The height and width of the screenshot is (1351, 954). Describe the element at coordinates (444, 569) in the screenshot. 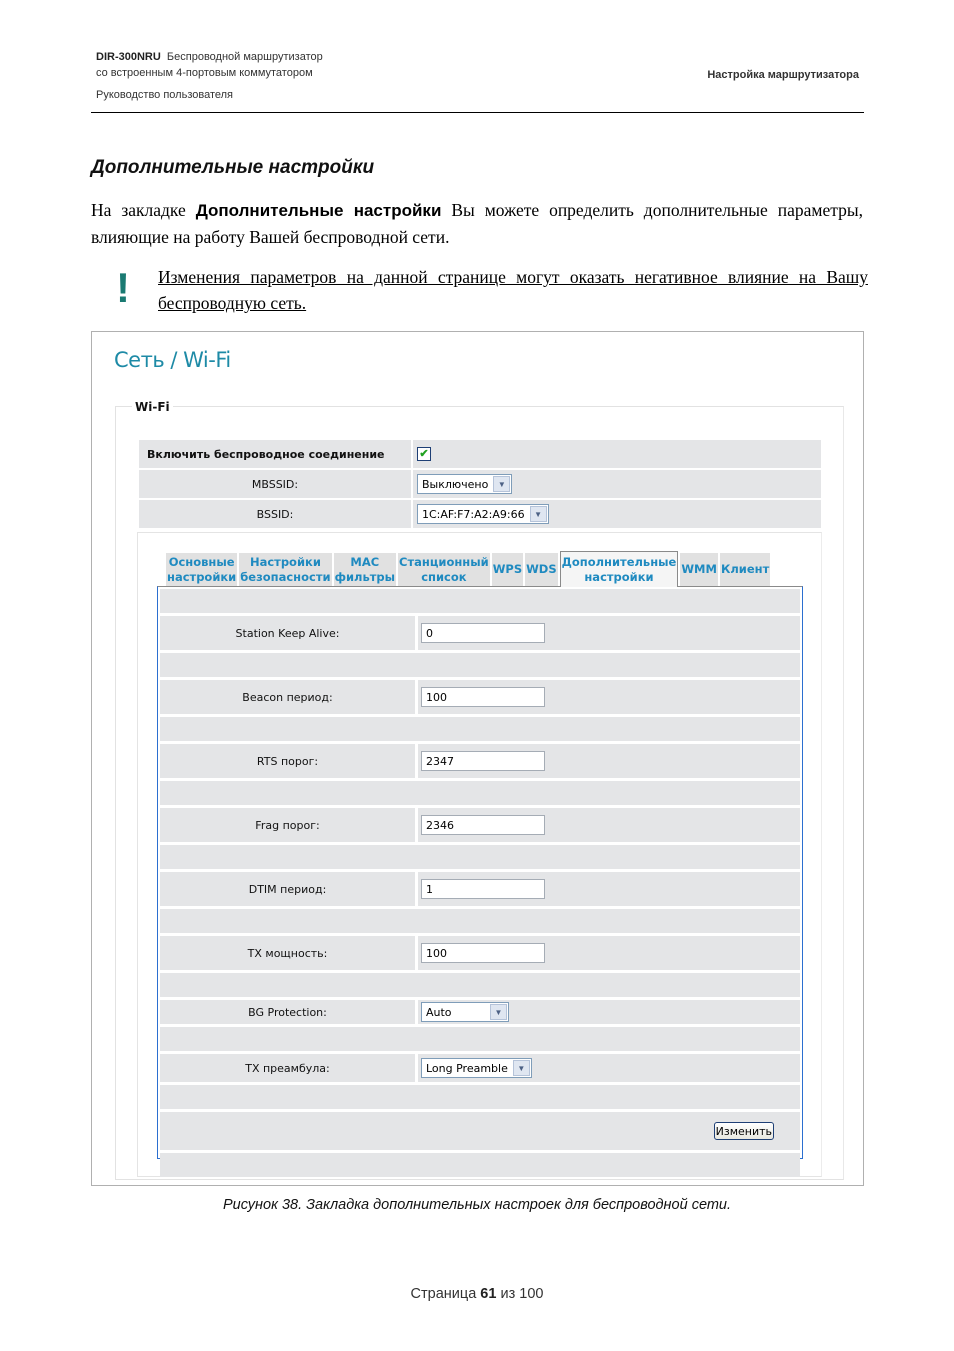

I see `tab-station-list: Станционный список` at that location.